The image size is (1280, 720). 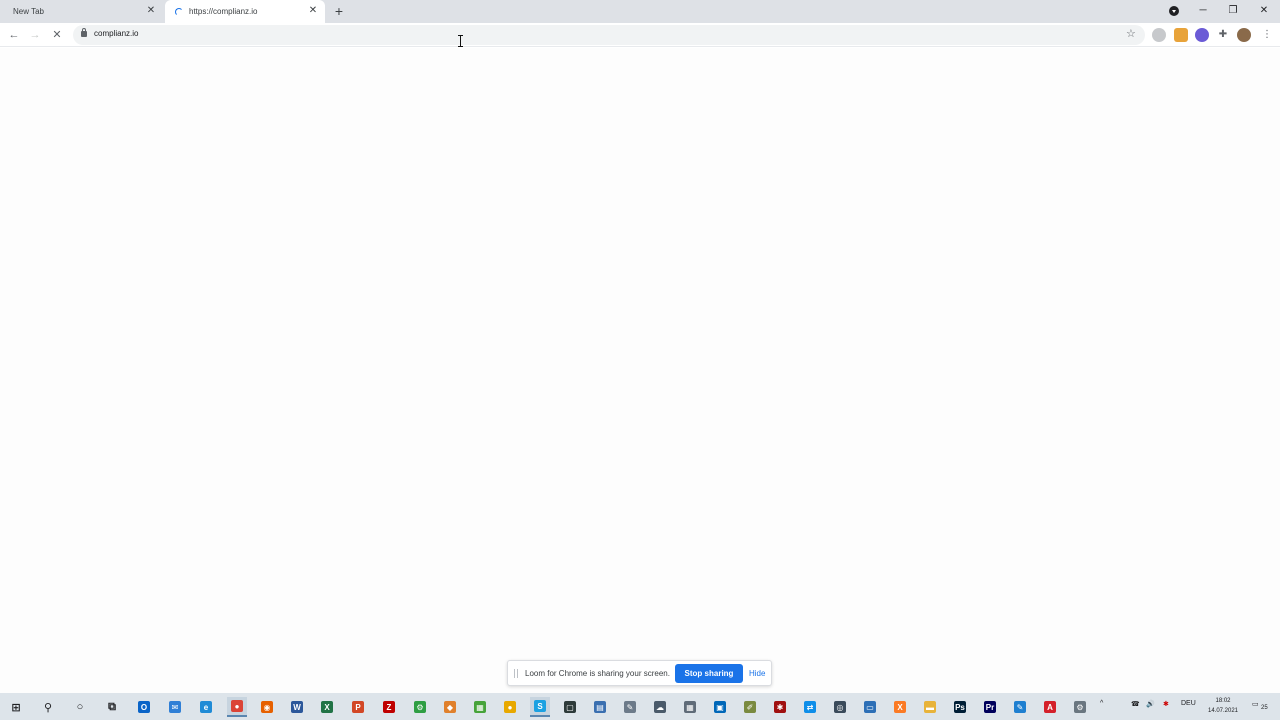 I want to click on taskbar-app-paint-icon: ✎, so click(x=1020, y=707).